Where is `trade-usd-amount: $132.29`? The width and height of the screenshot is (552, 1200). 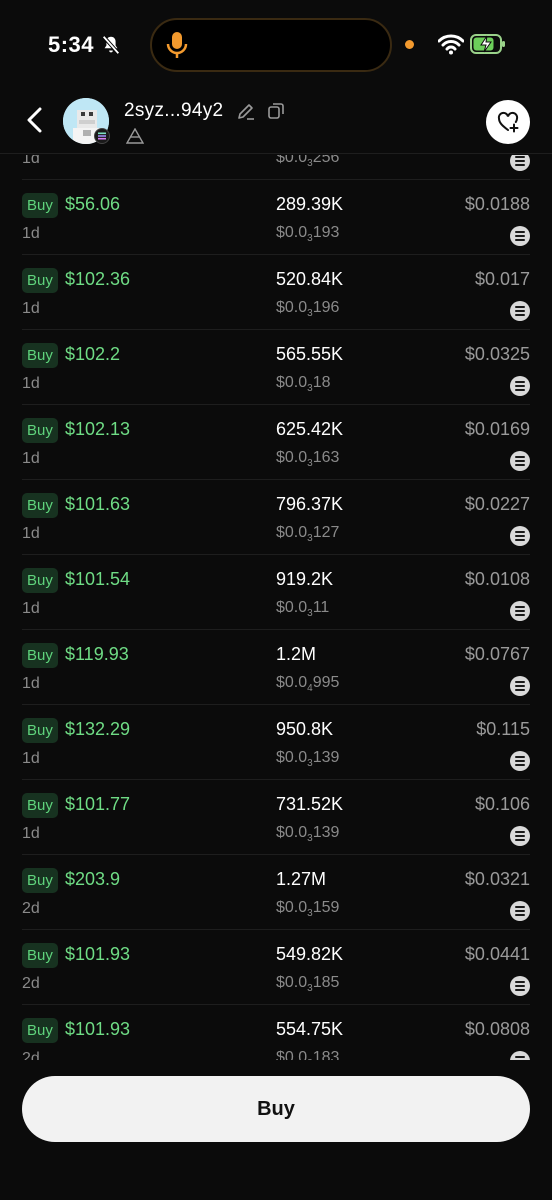
trade-usd-amount: $132.29 is located at coordinates (98, 729).